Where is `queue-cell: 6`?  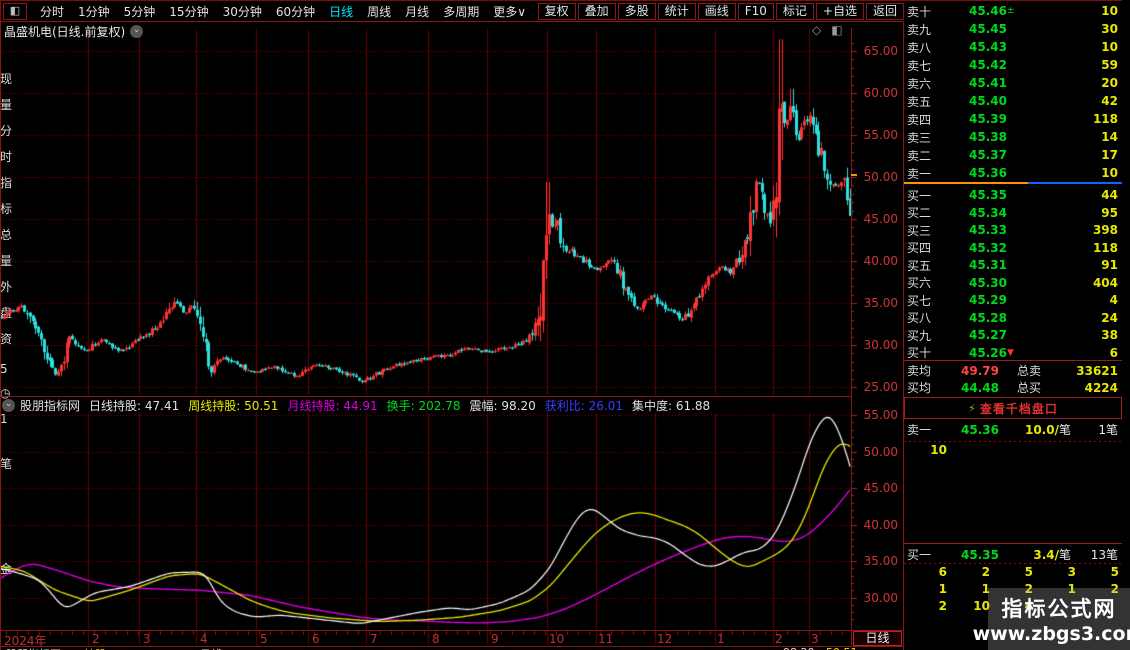
queue-cell: 6 is located at coordinates (942, 572).